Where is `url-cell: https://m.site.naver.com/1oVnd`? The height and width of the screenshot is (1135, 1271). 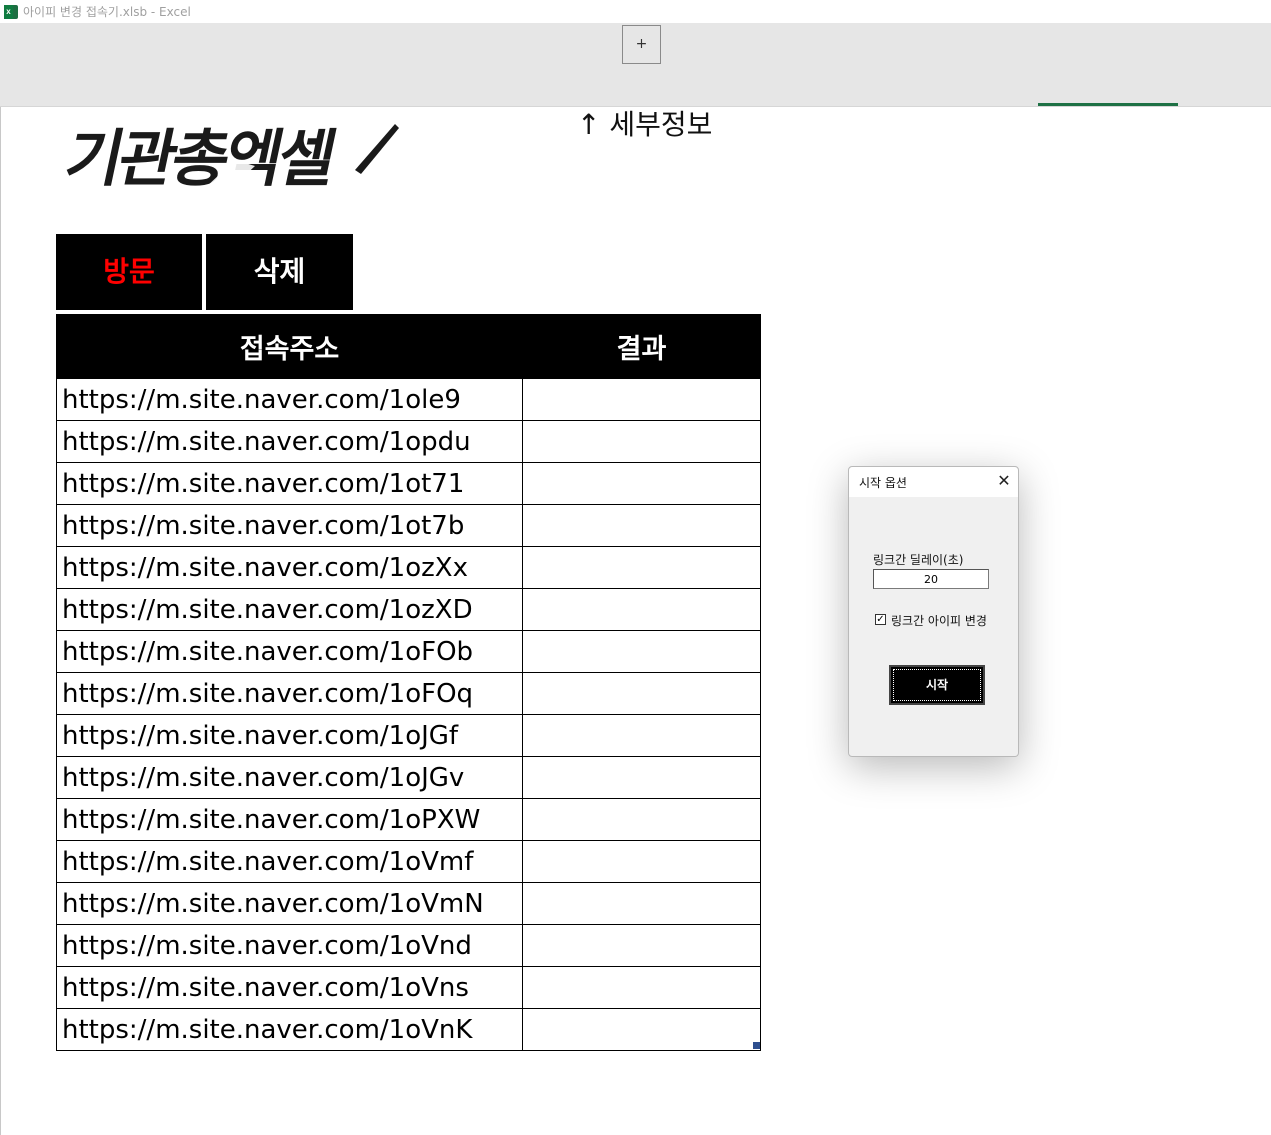
url-cell: https://m.site.naver.com/1oVnd is located at coordinates (289, 945).